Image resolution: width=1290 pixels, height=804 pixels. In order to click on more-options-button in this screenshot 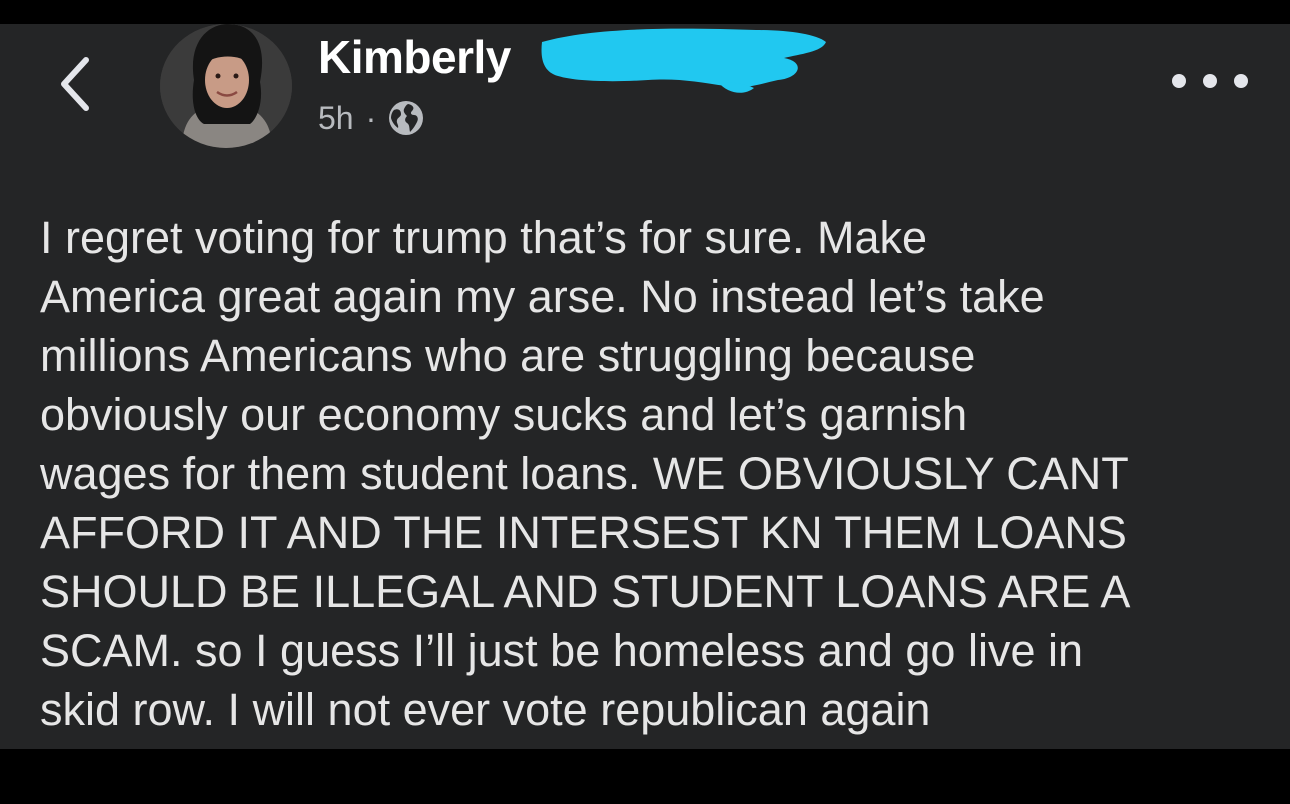, I will do `click(1210, 81)`.